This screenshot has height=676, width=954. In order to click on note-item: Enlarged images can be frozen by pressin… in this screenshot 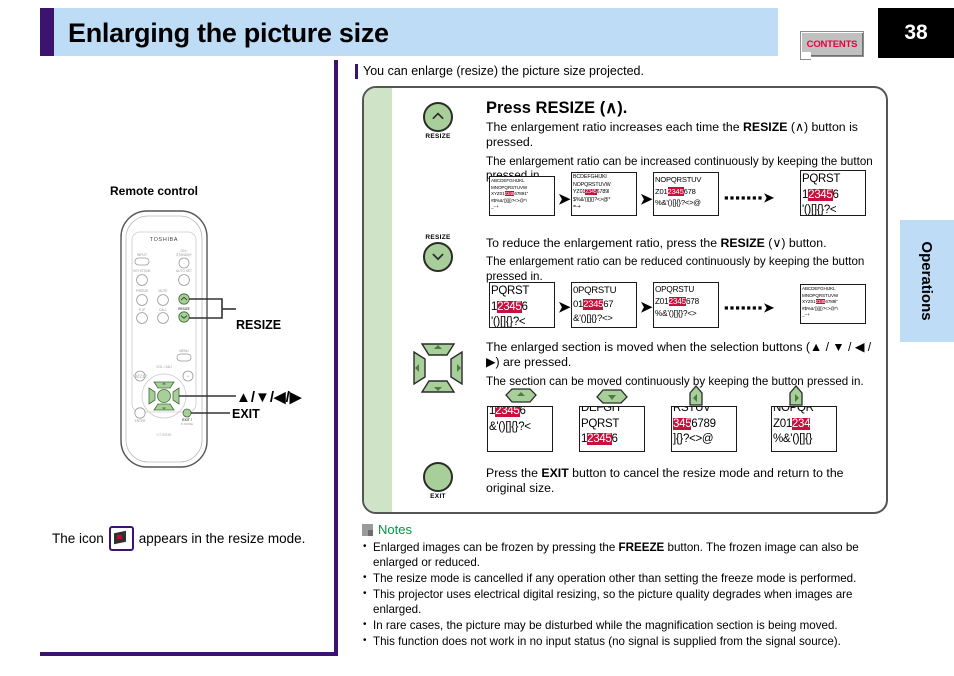, I will do `click(627, 555)`.